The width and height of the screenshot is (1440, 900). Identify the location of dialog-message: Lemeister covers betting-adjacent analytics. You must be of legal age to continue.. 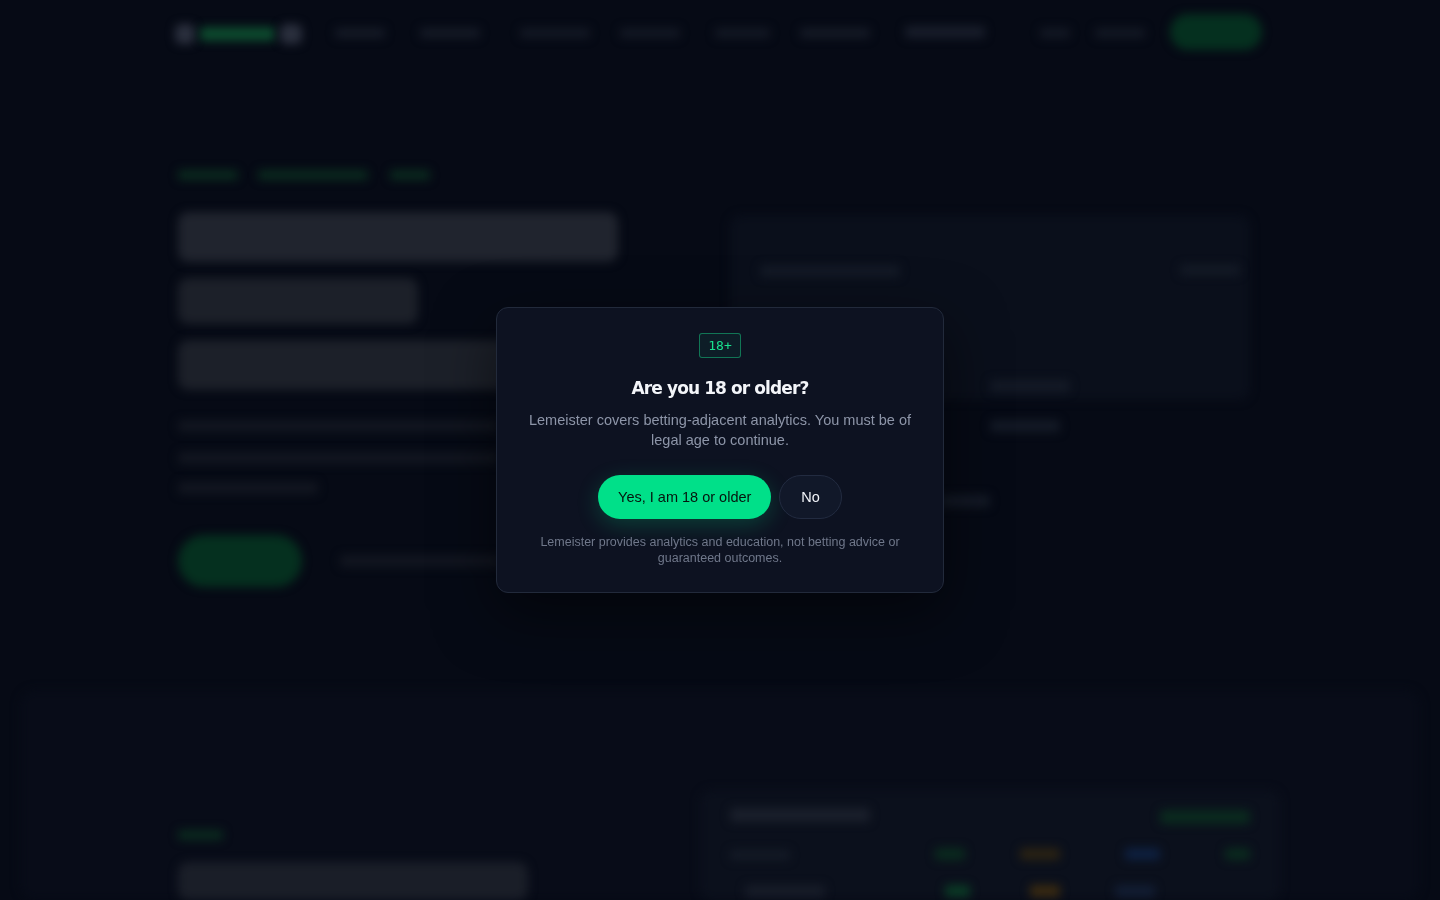
(720, 430).